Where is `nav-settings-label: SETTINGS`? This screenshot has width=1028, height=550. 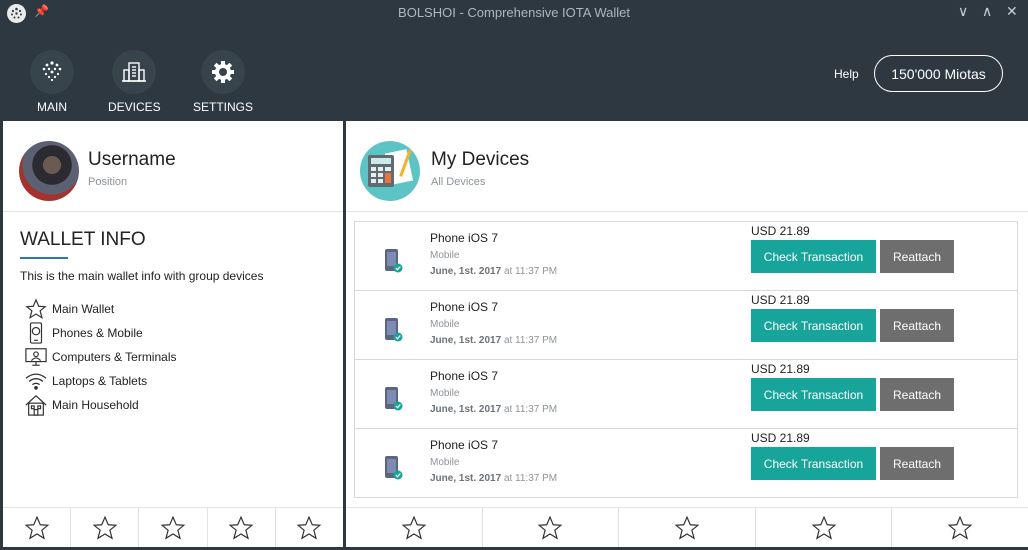 nav-settings-label: SETTINGS is located at coordinates (222, 107).